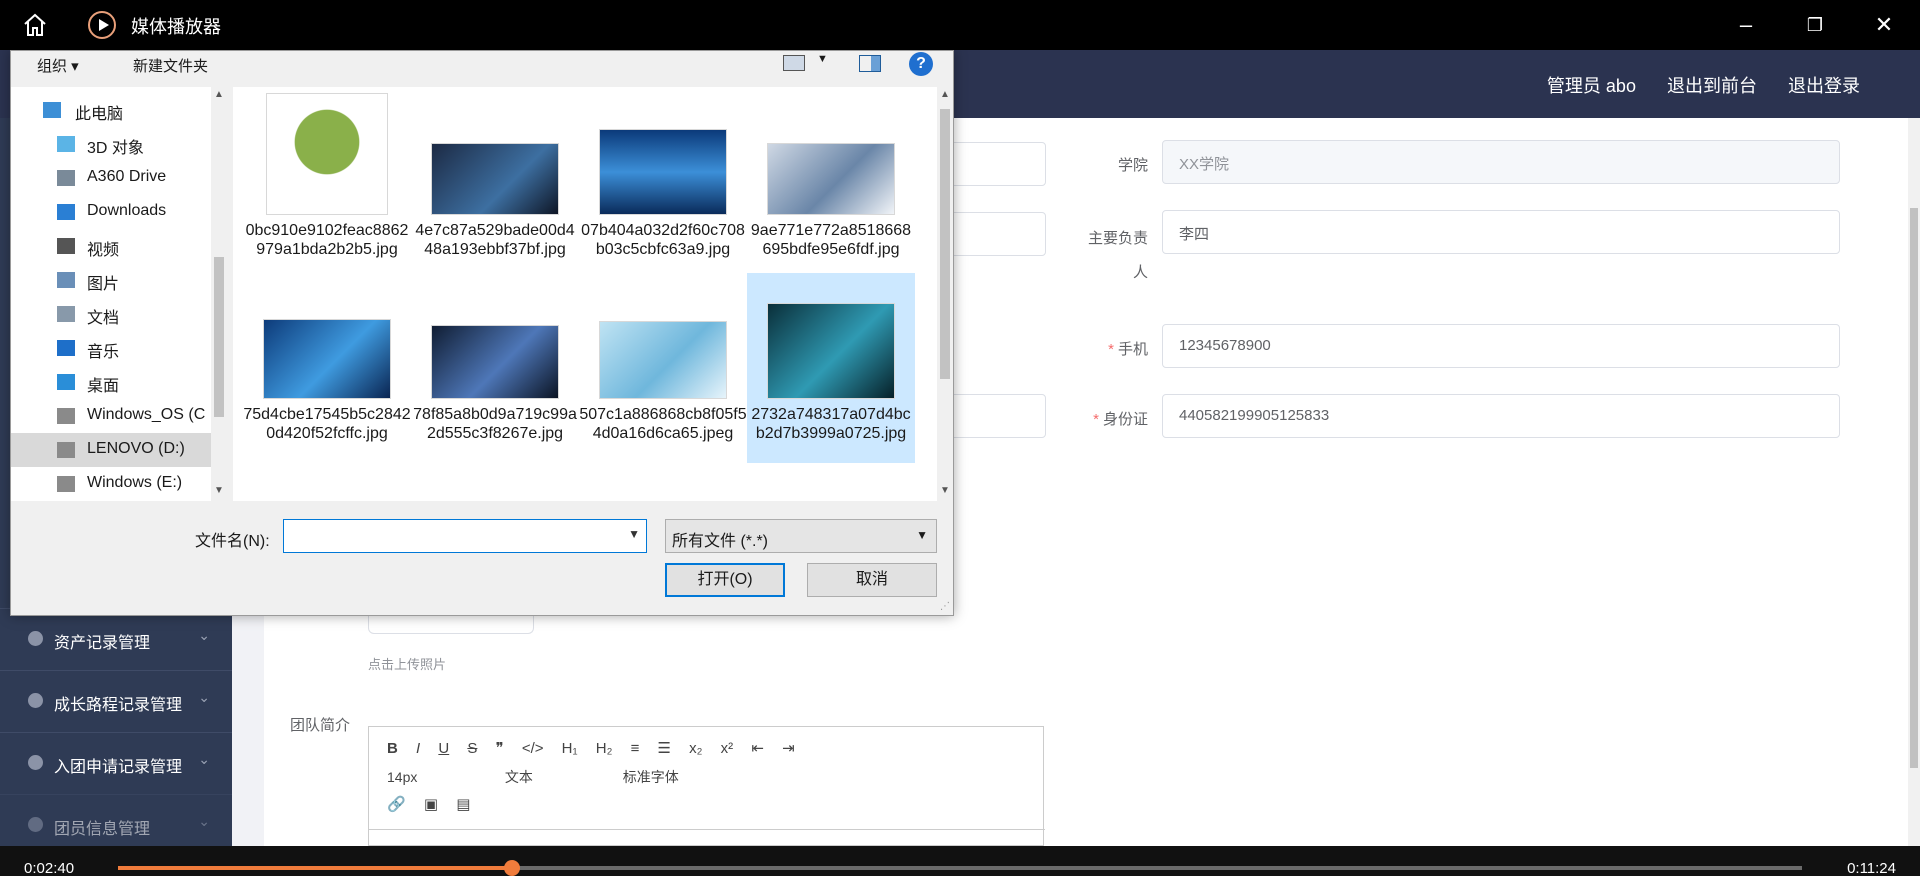 Image resolution: width=1920 pixels, height=876 pixels. Describe the element at coordinates (570, 748) in the screenshot. I see `h1-button: H₁` at that location.